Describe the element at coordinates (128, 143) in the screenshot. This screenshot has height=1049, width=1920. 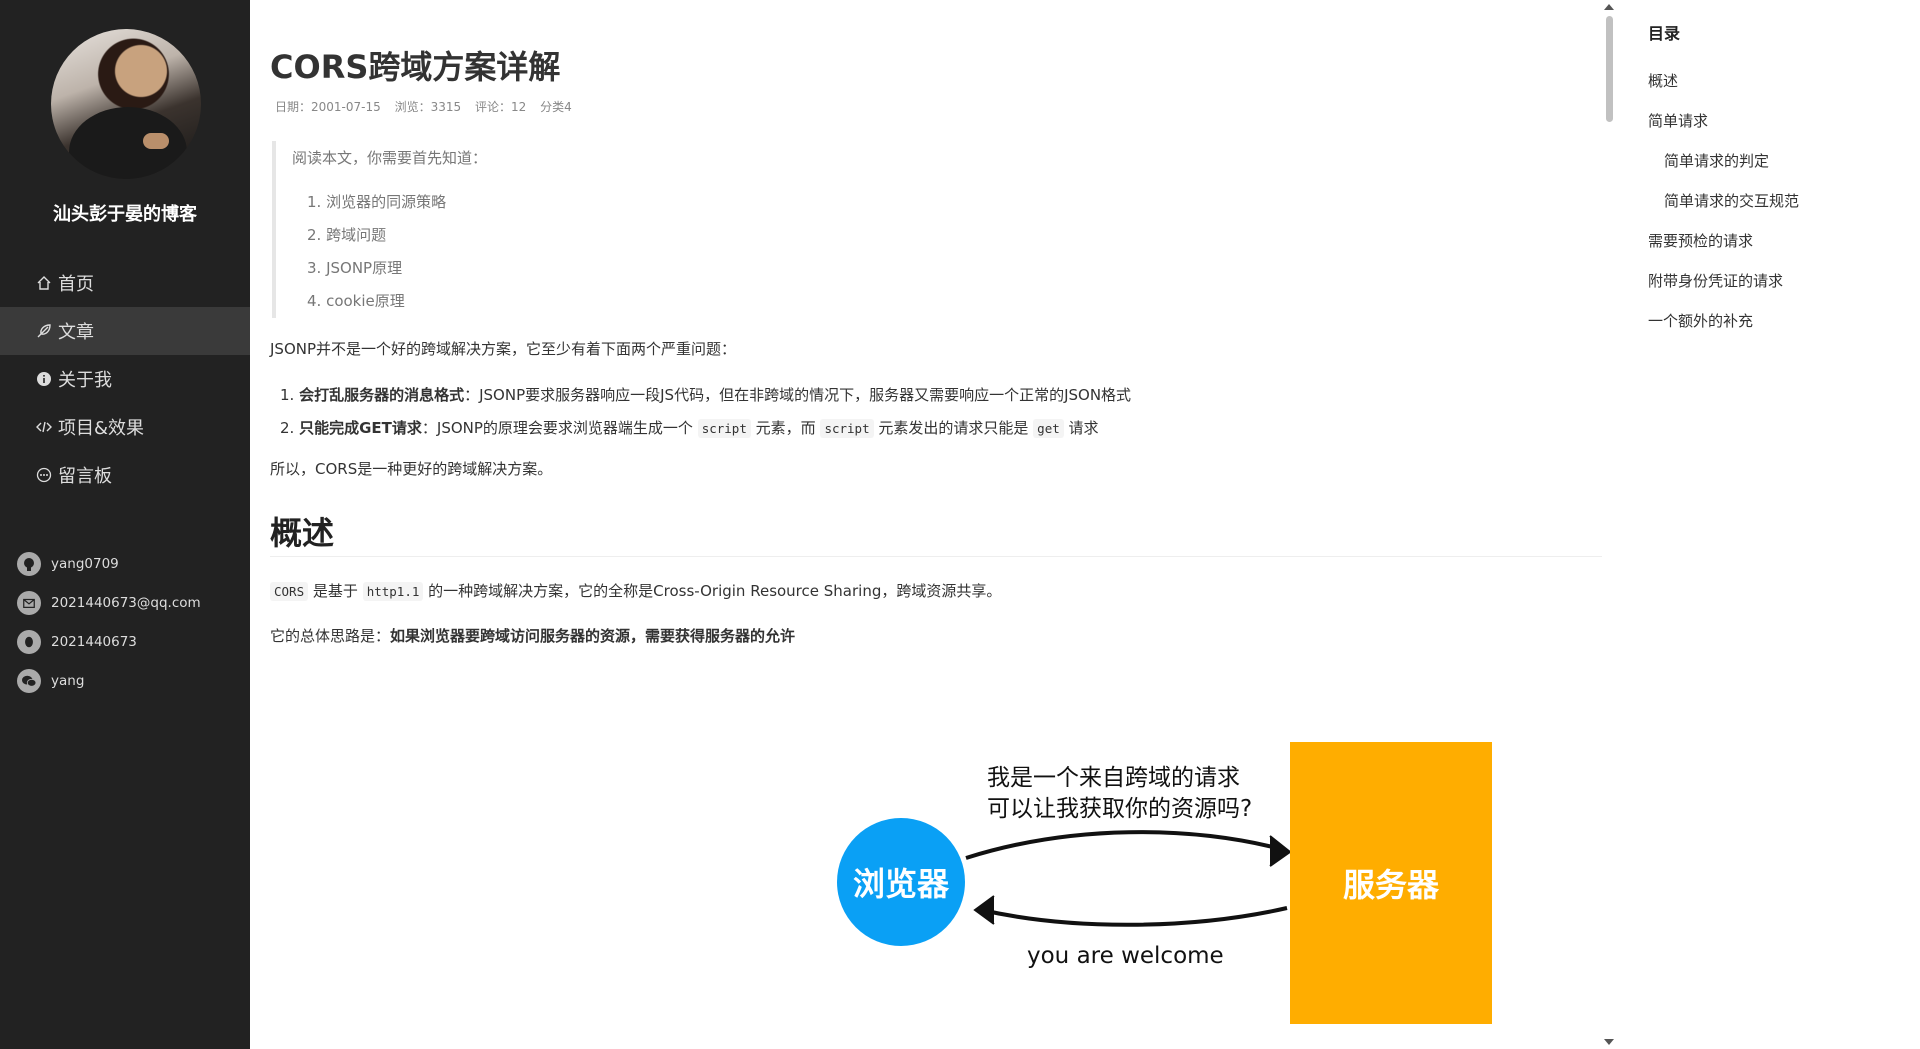
I see `avatar-figure` at that location.